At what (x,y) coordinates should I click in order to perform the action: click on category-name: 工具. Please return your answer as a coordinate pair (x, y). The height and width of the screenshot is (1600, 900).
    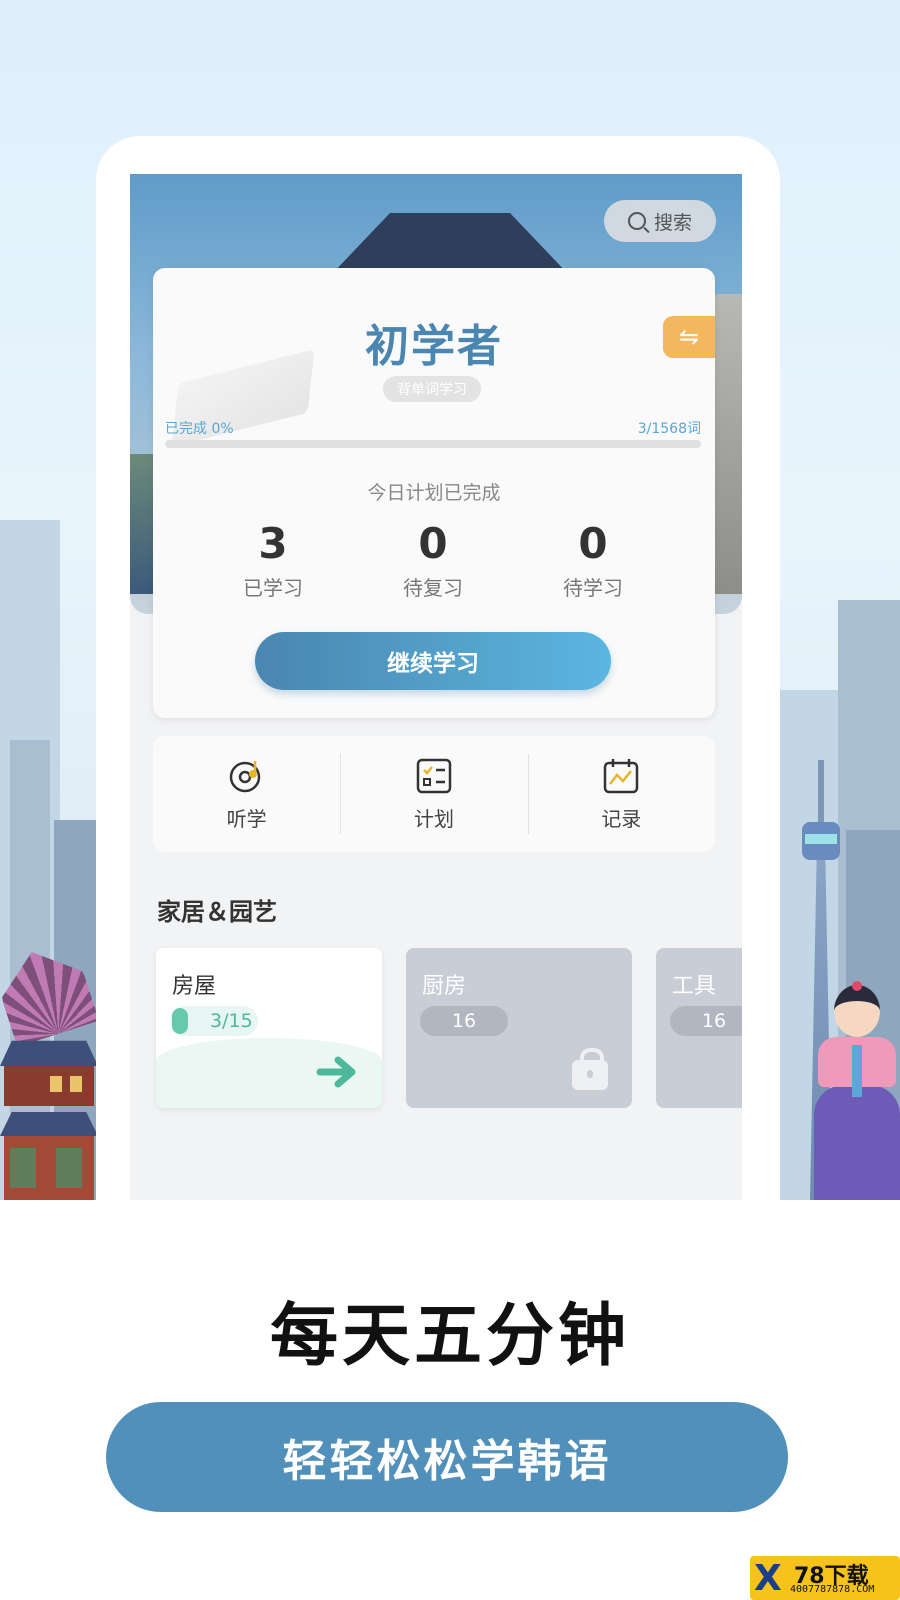
    Looking at the image, I should click on (694, 986).